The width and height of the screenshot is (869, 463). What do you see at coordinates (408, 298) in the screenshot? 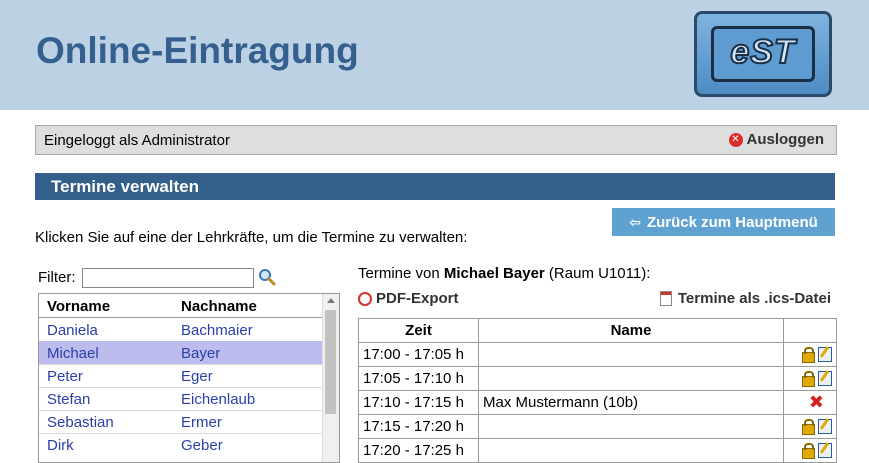
I see `pdf-export-link: PDF-Export` at bounding box center [408, 298].